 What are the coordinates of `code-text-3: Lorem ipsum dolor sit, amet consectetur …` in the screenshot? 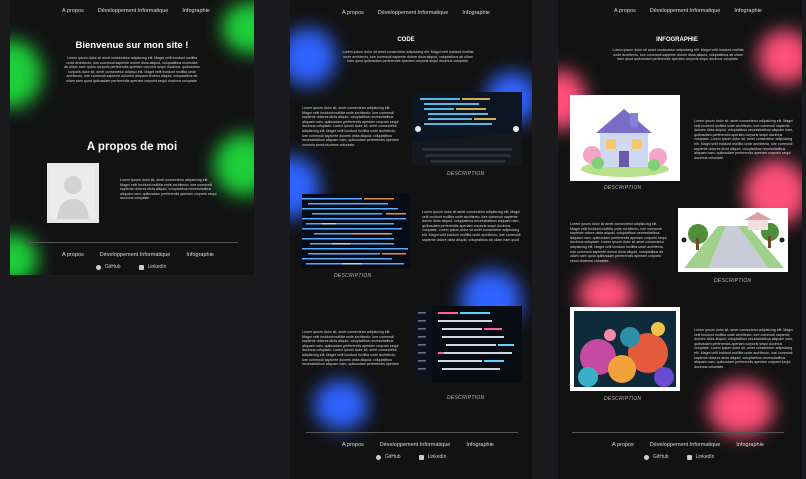 It's located at (350, 349).